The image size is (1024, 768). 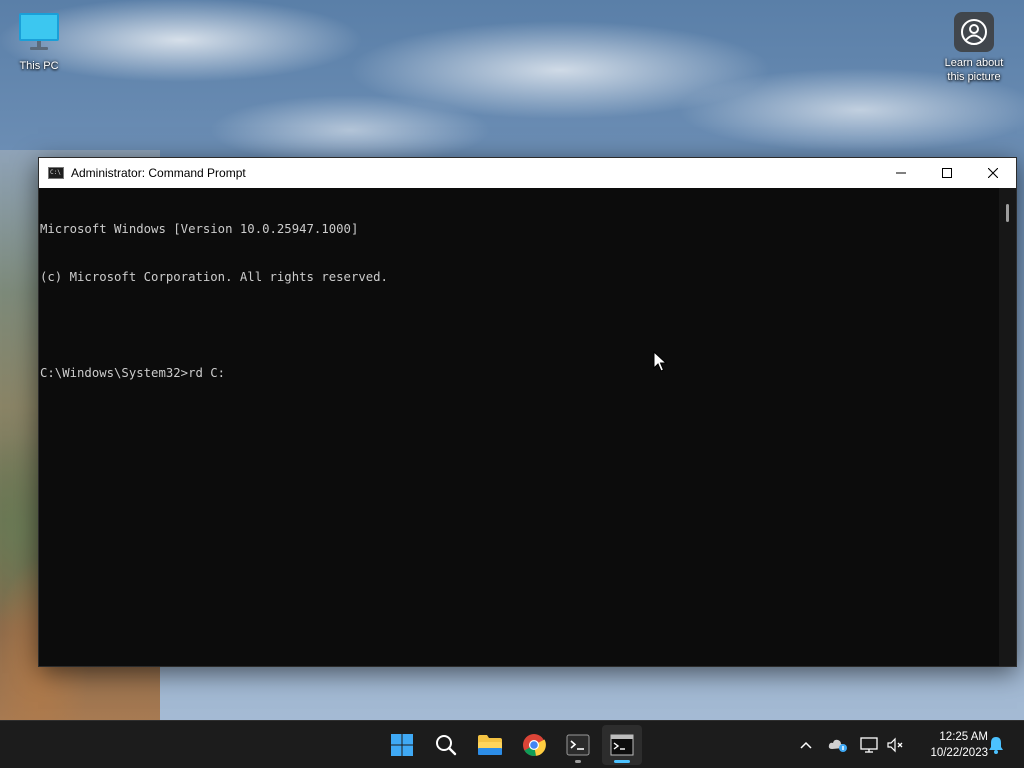 I want to click on chevron-up-icon, so click(x=806, y=745).